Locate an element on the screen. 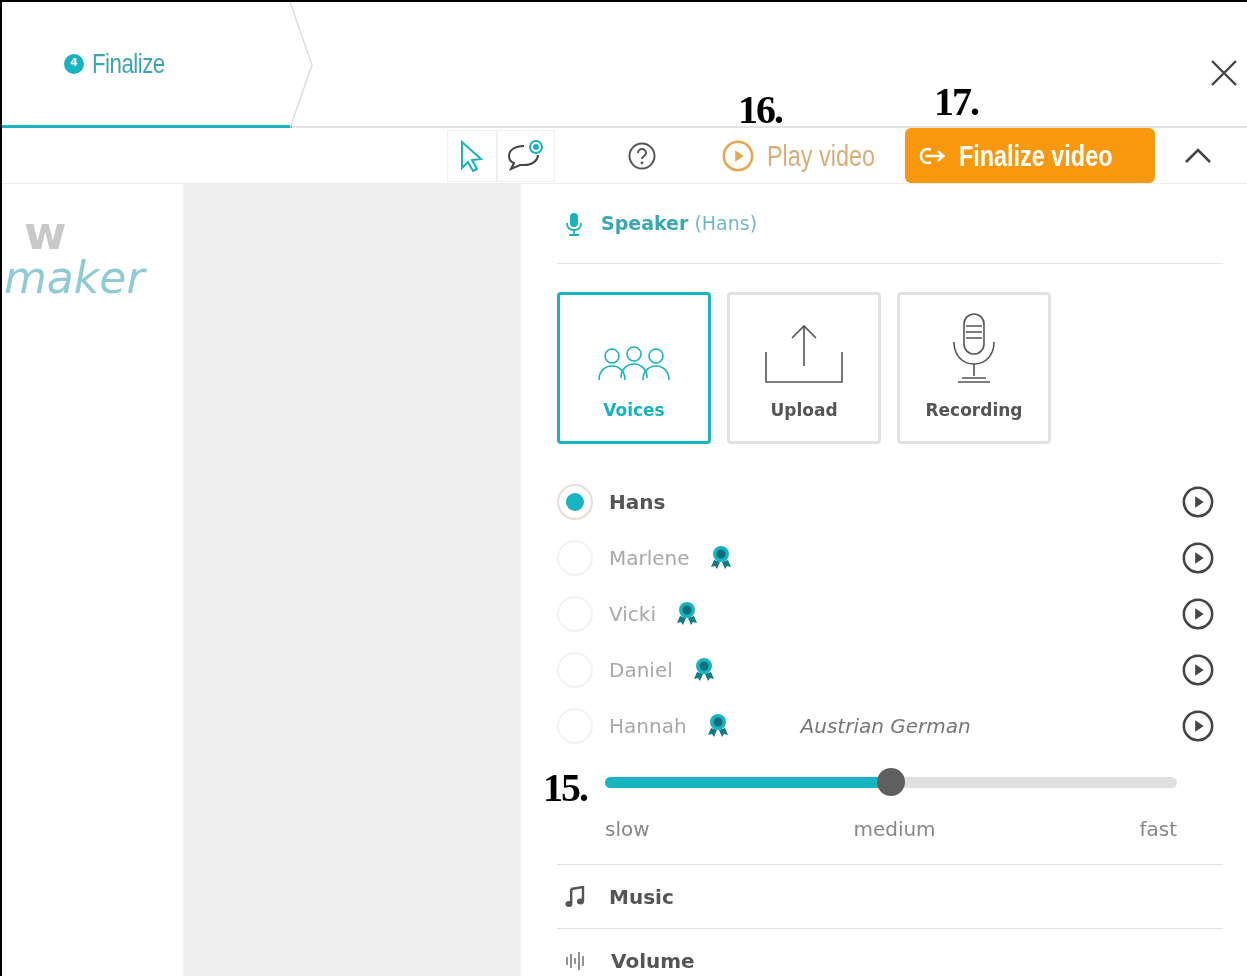  callout-number: 16. is located at coordinates (760, 110).